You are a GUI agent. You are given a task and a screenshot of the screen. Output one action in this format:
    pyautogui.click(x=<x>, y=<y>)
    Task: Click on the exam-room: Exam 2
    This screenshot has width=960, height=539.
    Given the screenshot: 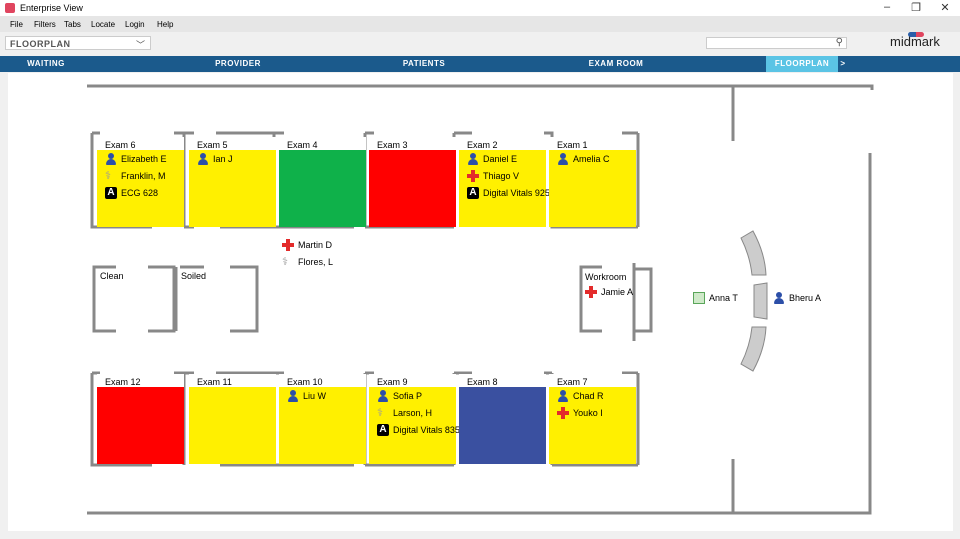 What is the action you would take?
    pyautogui.click(x=502, y=182)
    